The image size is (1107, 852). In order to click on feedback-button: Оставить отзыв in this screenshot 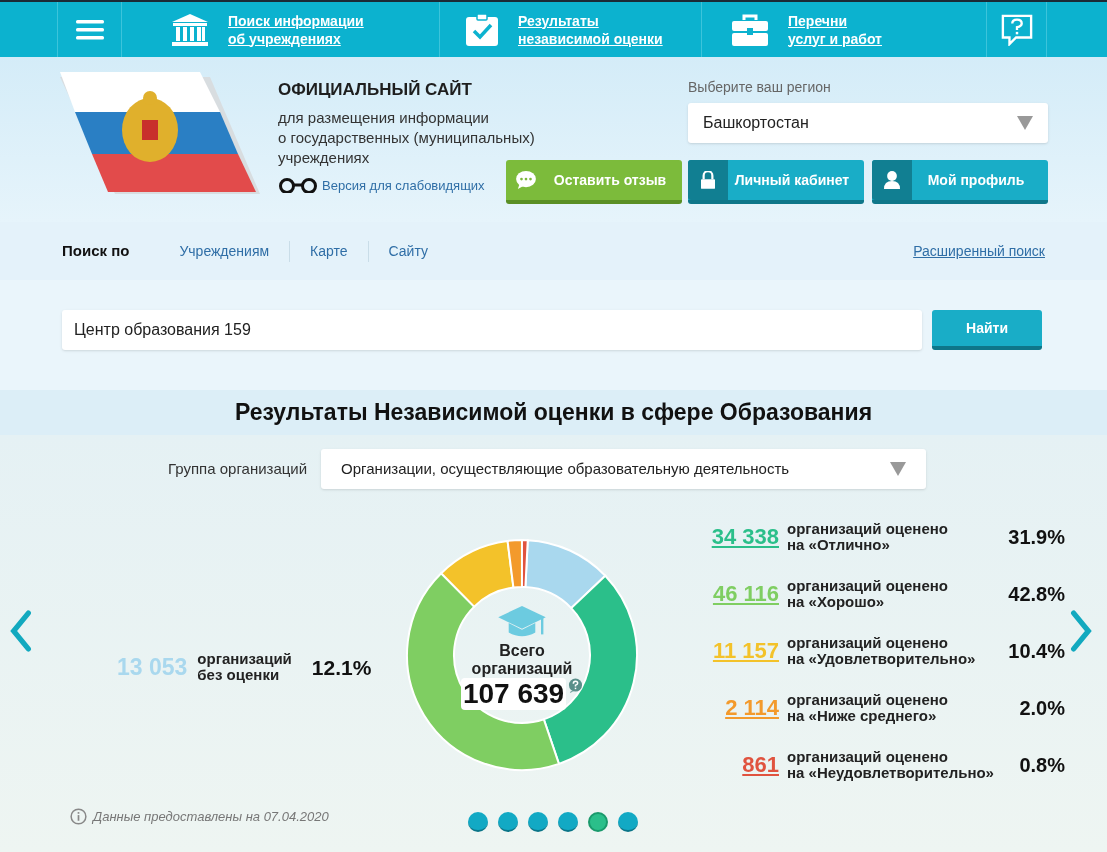, I will do `click(594, 182)`.